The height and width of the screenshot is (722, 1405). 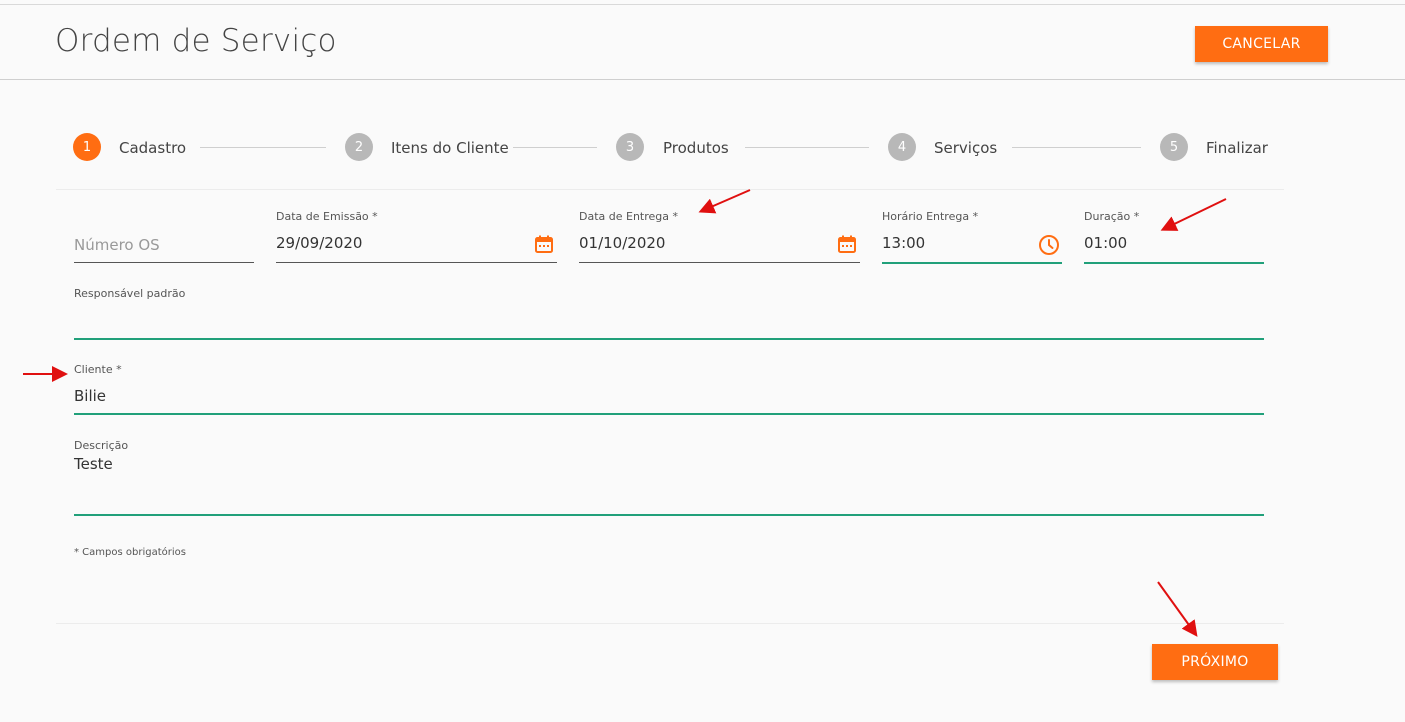 I want to click on data-entrega-input: 01/10/2020, so click(x=622, y=243).